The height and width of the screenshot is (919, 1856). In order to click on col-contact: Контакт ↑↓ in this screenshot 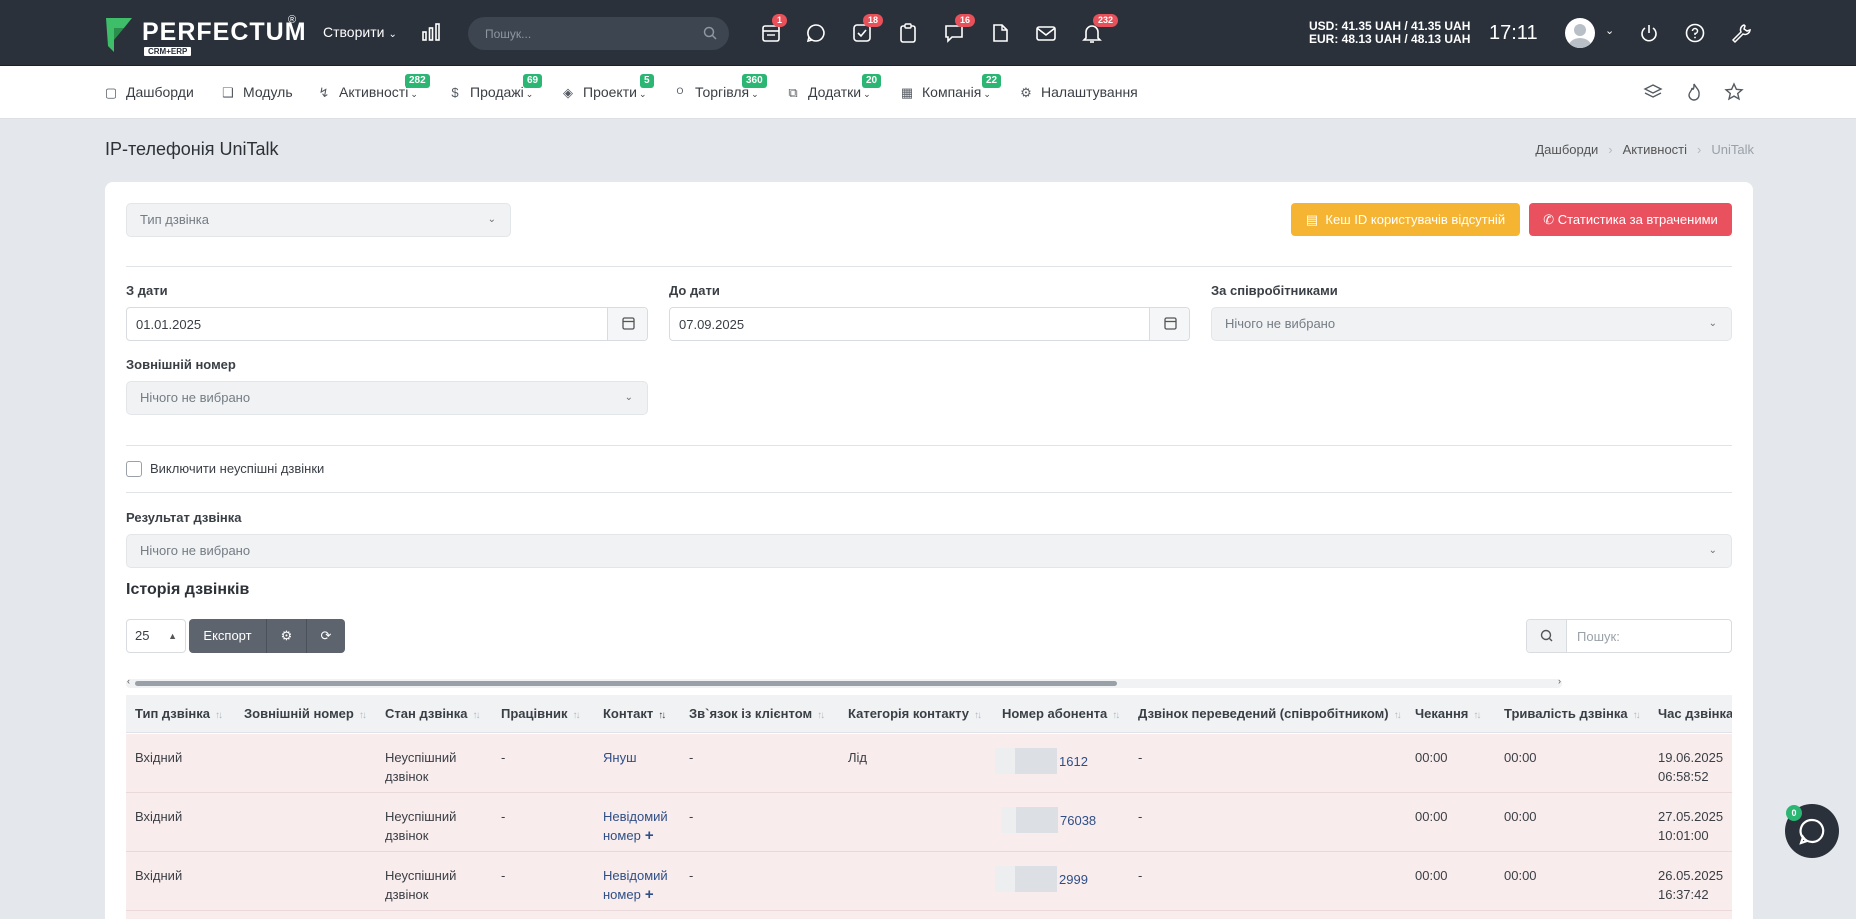, I will do `click(630, 714)`.